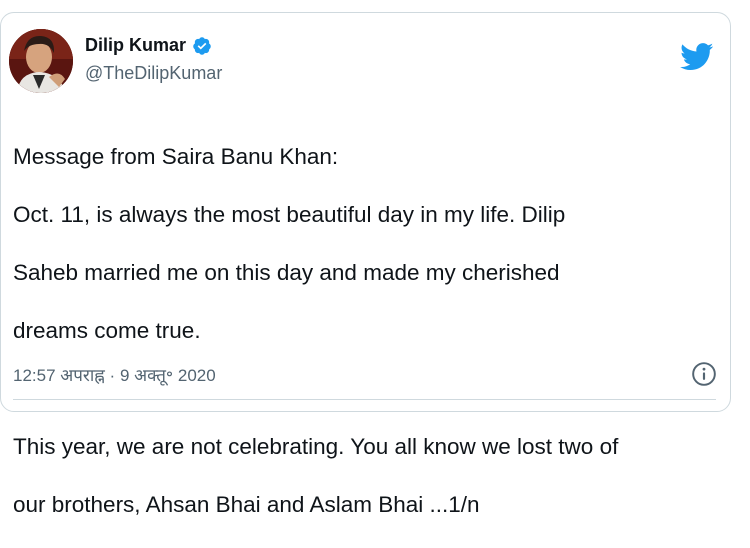 The image size is (750, 548). I want to click on author-handle: @TheDilipKumar, so click(153, 73).